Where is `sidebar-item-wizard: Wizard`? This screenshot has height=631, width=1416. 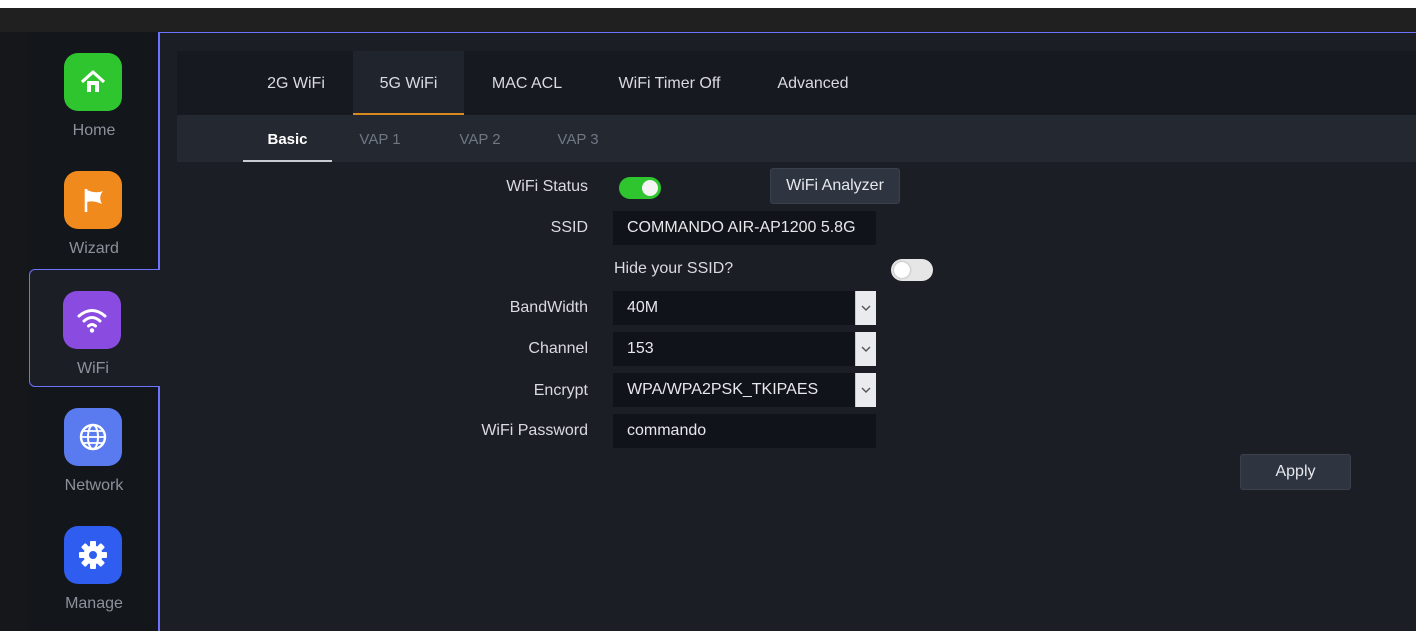
sidebar-item-wizard: Wizard is located at coordinates (94, 209).